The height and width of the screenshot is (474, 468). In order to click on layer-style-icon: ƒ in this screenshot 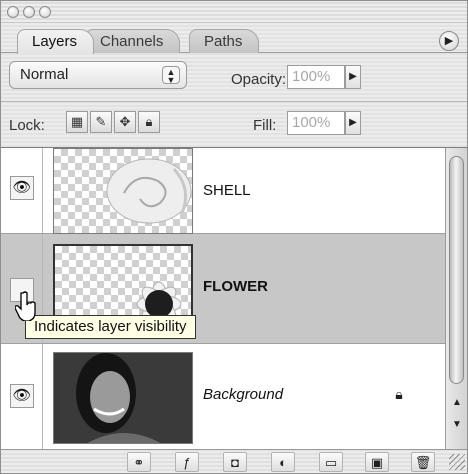, I will do `click(187, 462)`.